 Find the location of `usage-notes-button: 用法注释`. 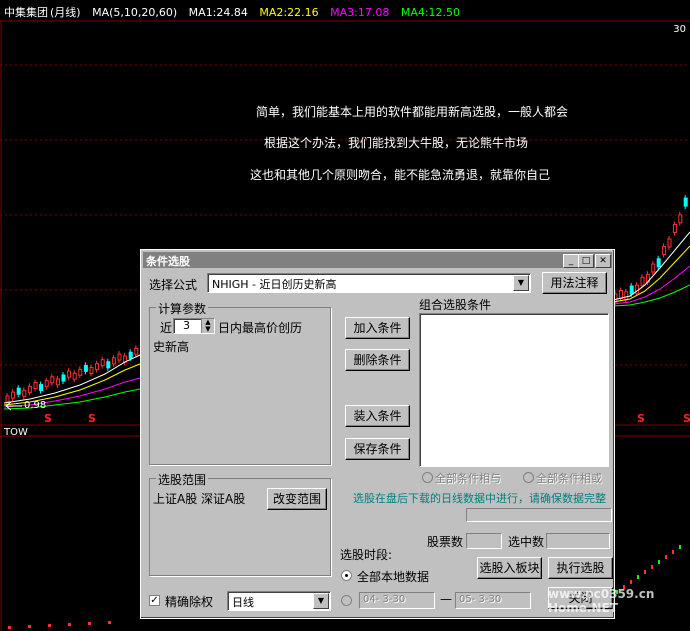

usage-notes-button: 用法注释 is located at coordinates (574, 283).